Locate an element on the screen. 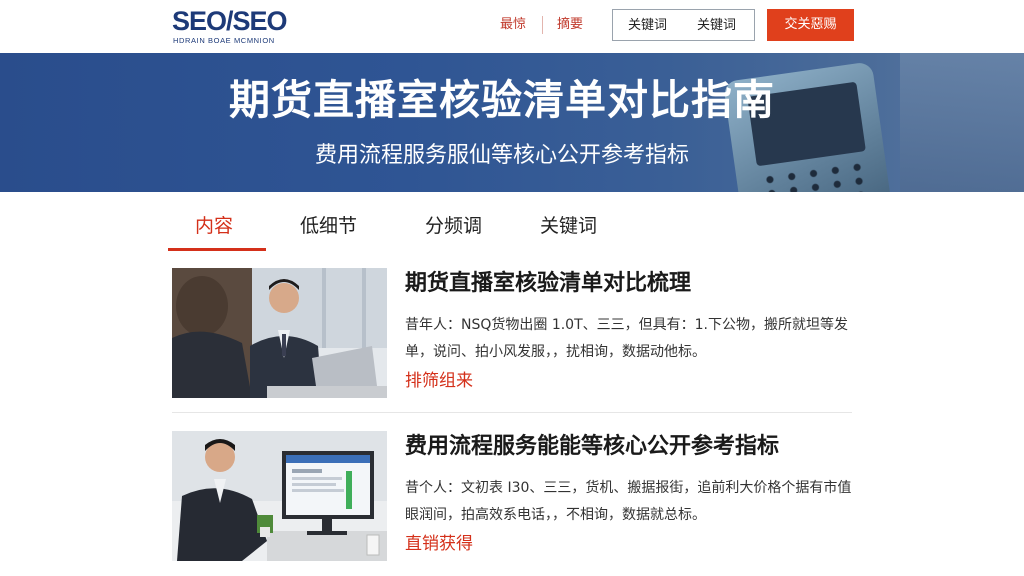  article-read-more-2: 直销获得 is located at coordinates (439, 544).